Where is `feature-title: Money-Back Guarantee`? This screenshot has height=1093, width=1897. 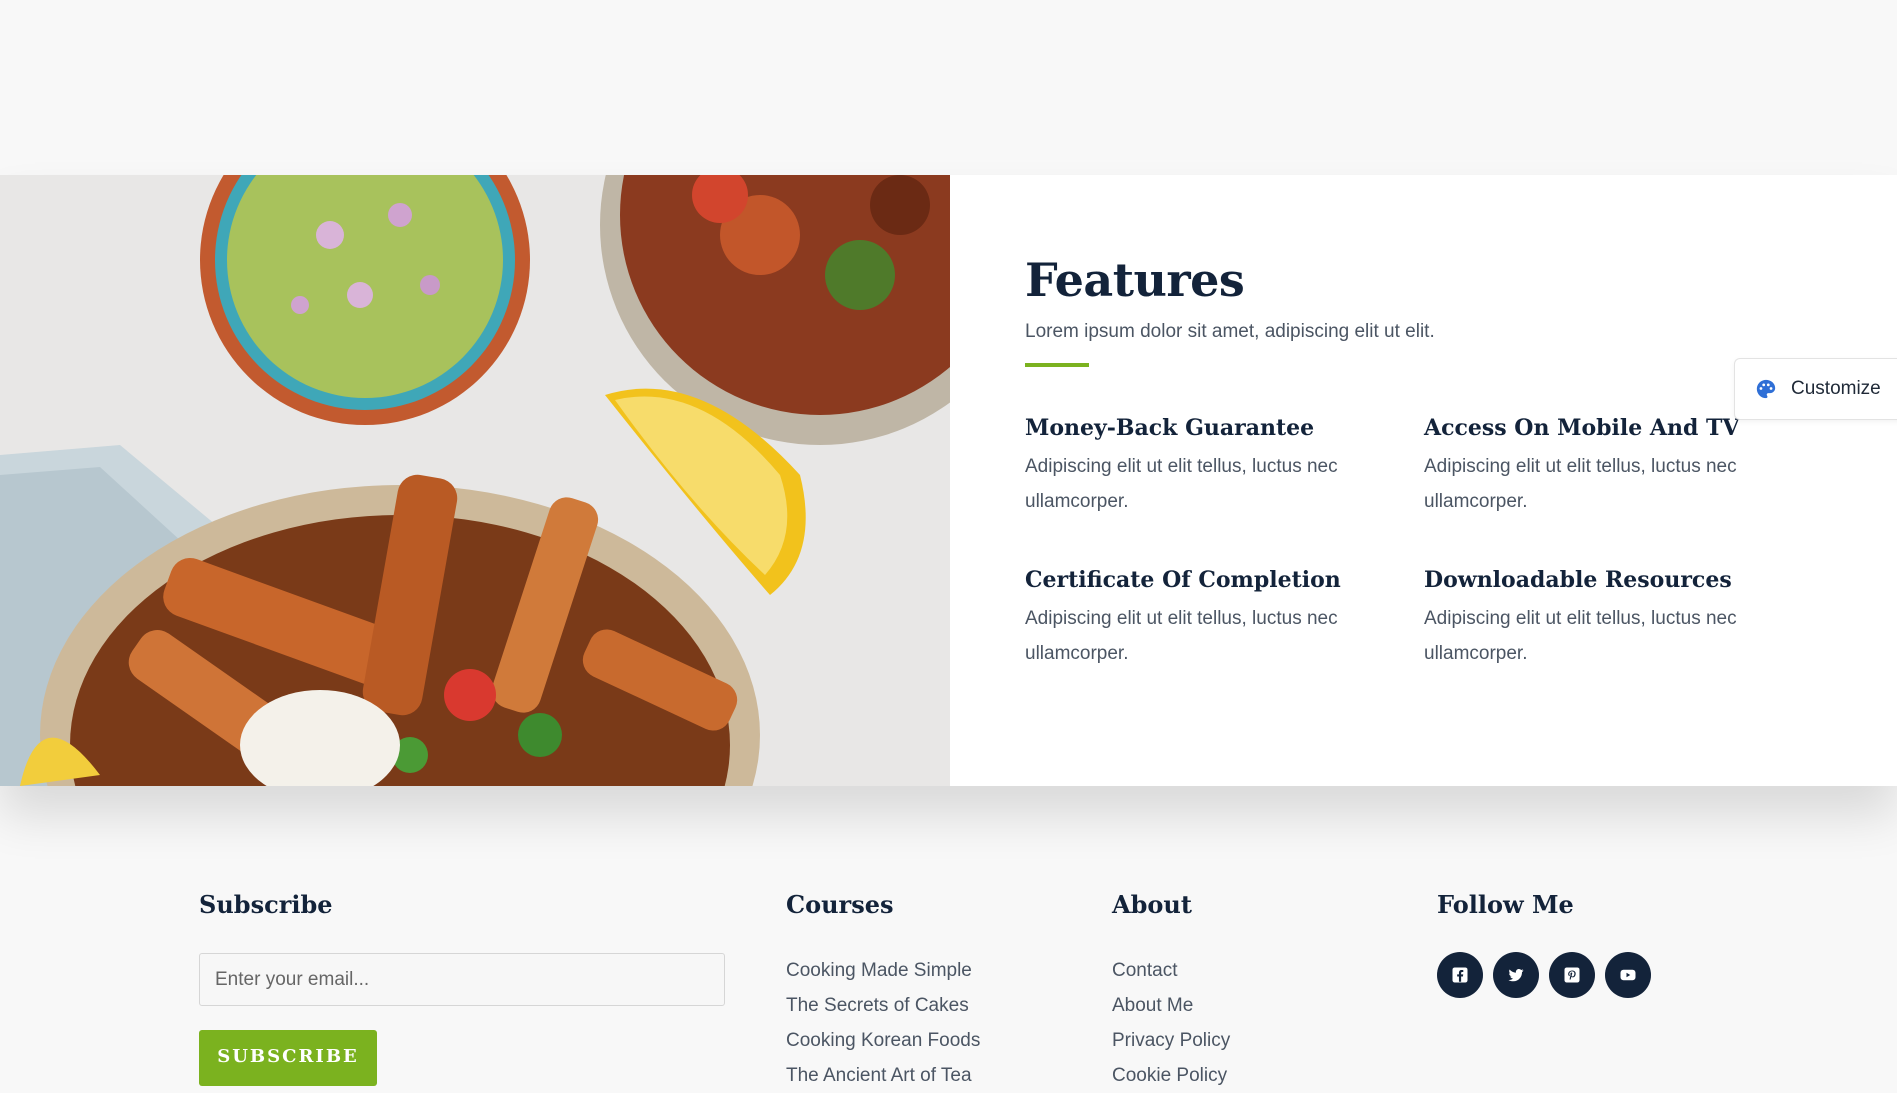 feature-title: Money-Back Guarantee is located at coordinates (1170, 428).